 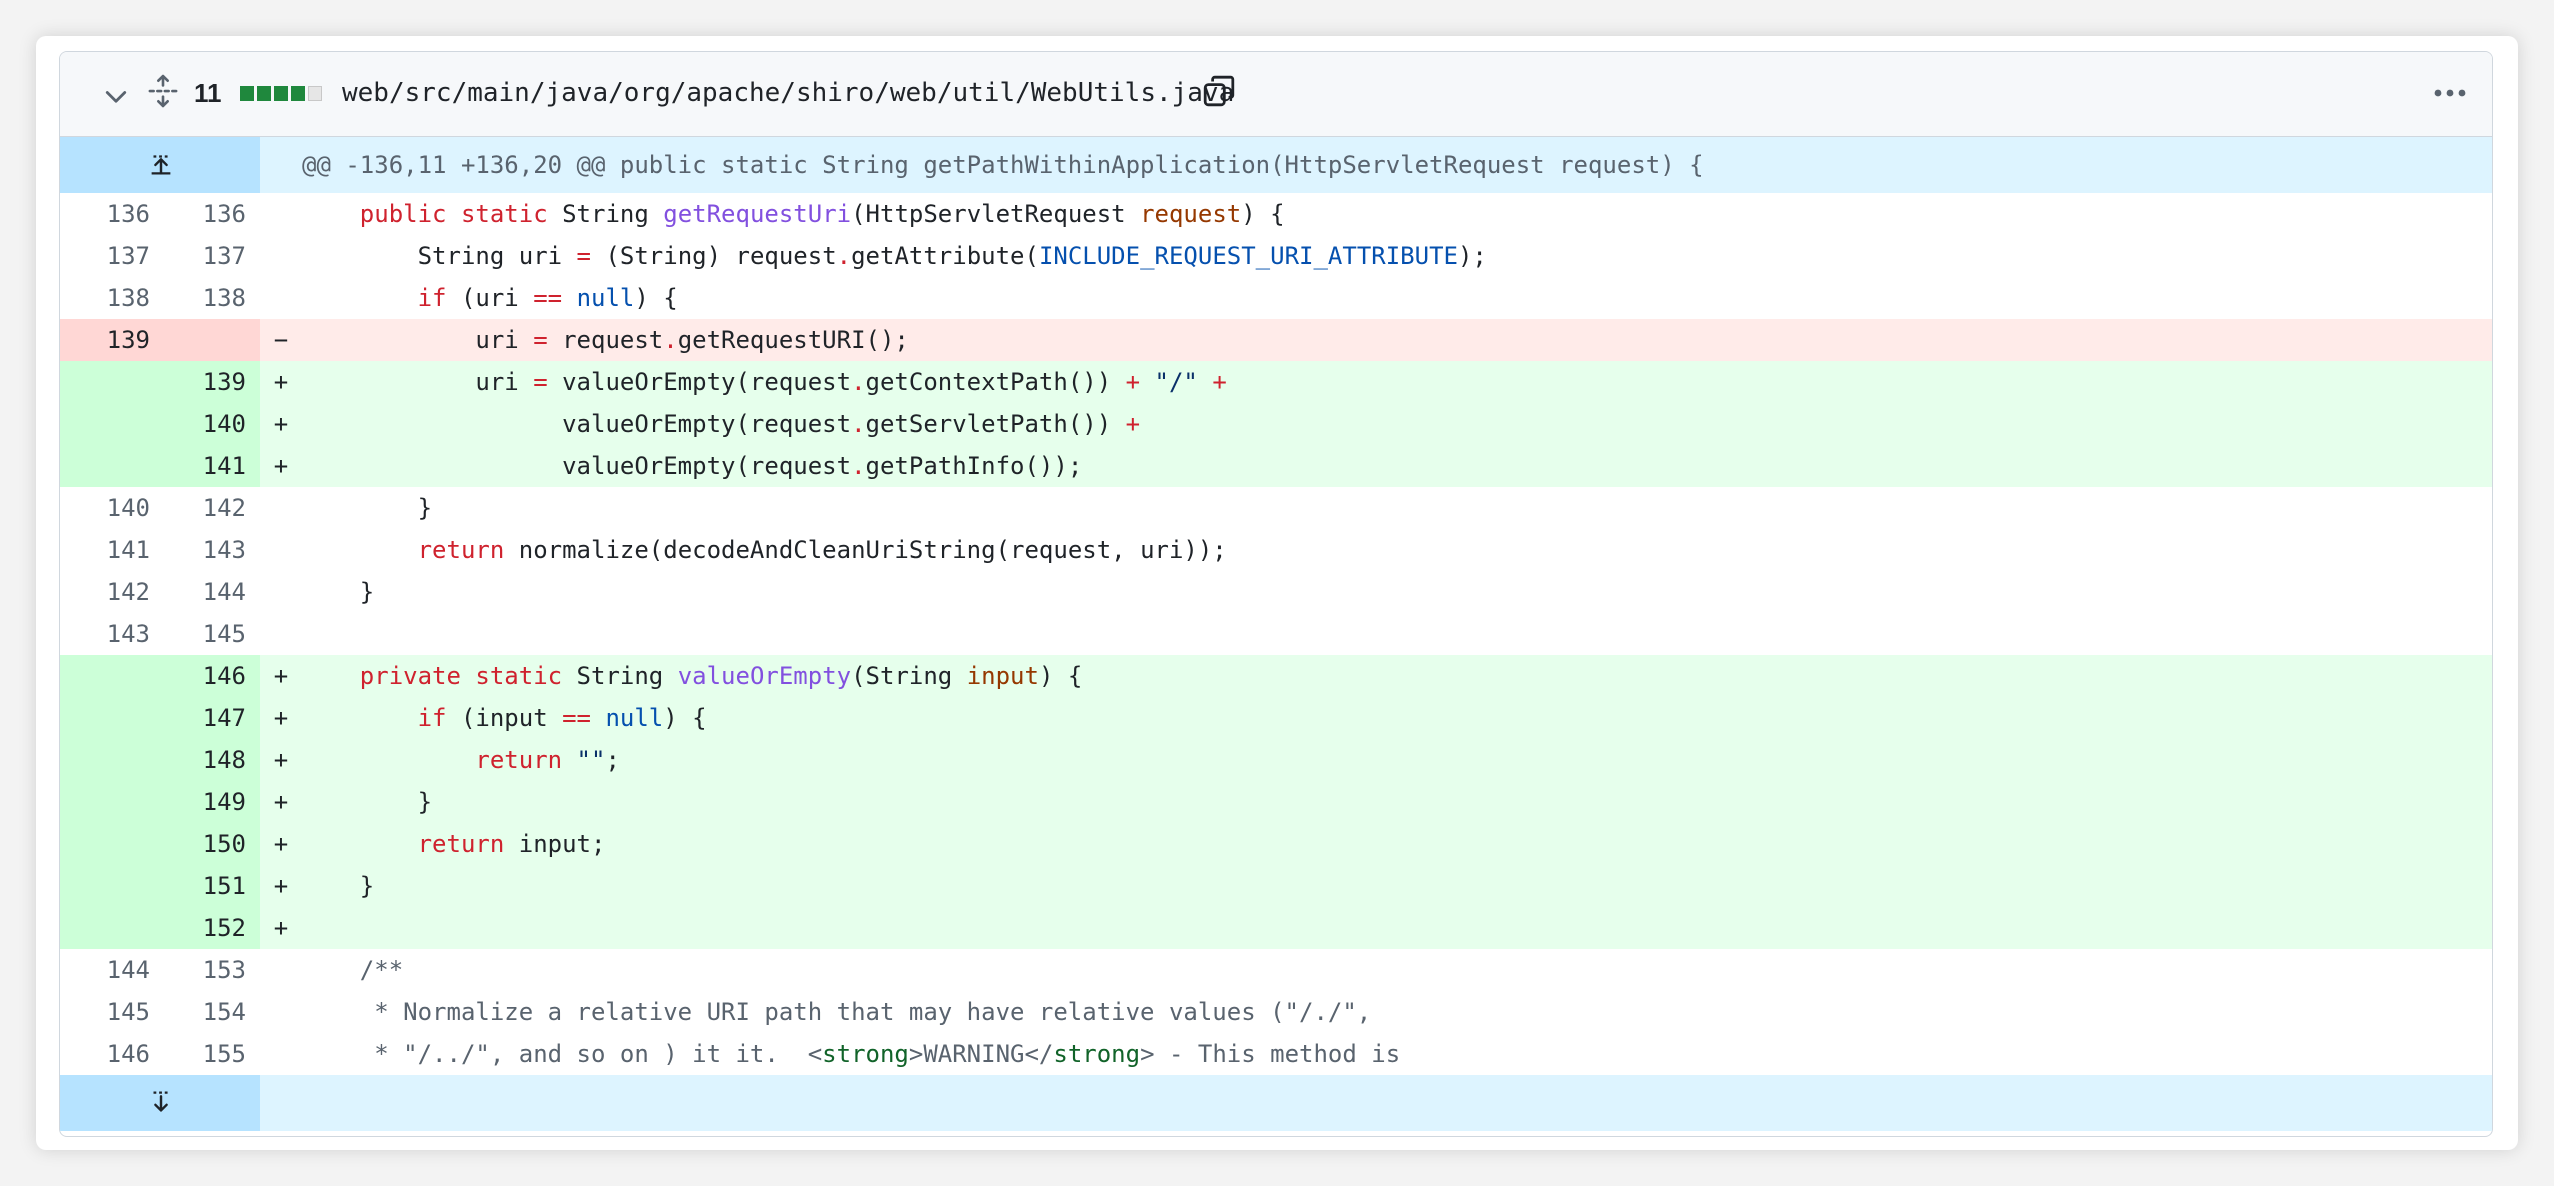 What do you see at coordinates (461, 844) in the screenshot?
I see `code-token: return` at bounding box center [461, 844].